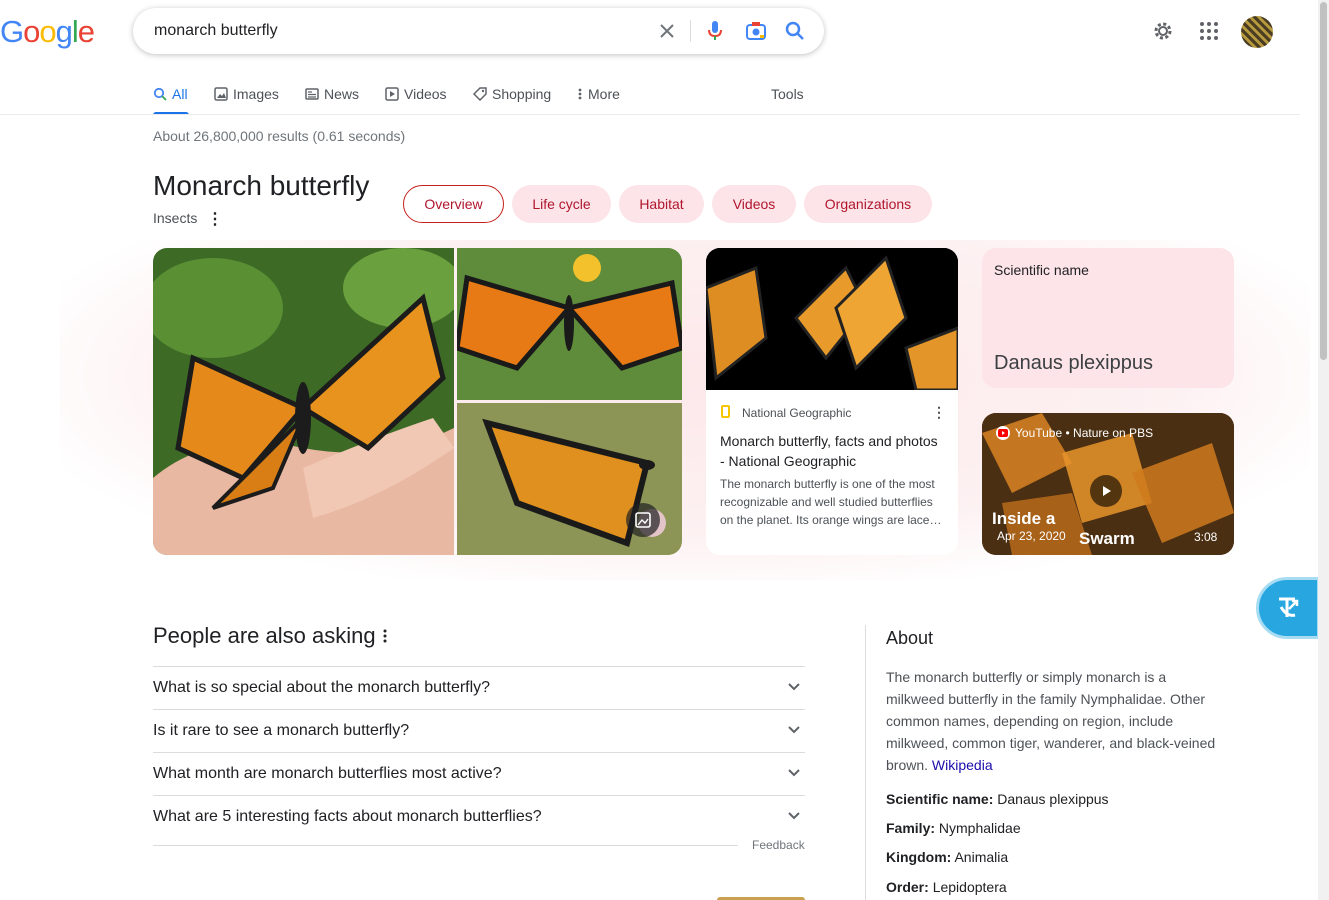  Describe the element at coordinates (690, 31) in the screenshot. I see `divider` at that location.